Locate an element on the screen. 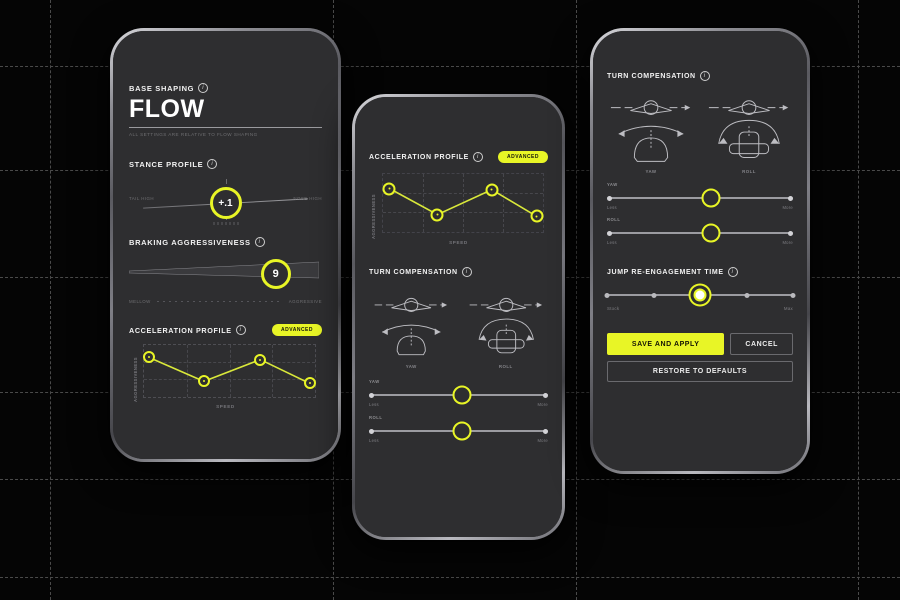 Image resolution: width=900 pixels, height=600 pixels. section-label: TURN COMPENSATION is located at coordinates (651, 76).